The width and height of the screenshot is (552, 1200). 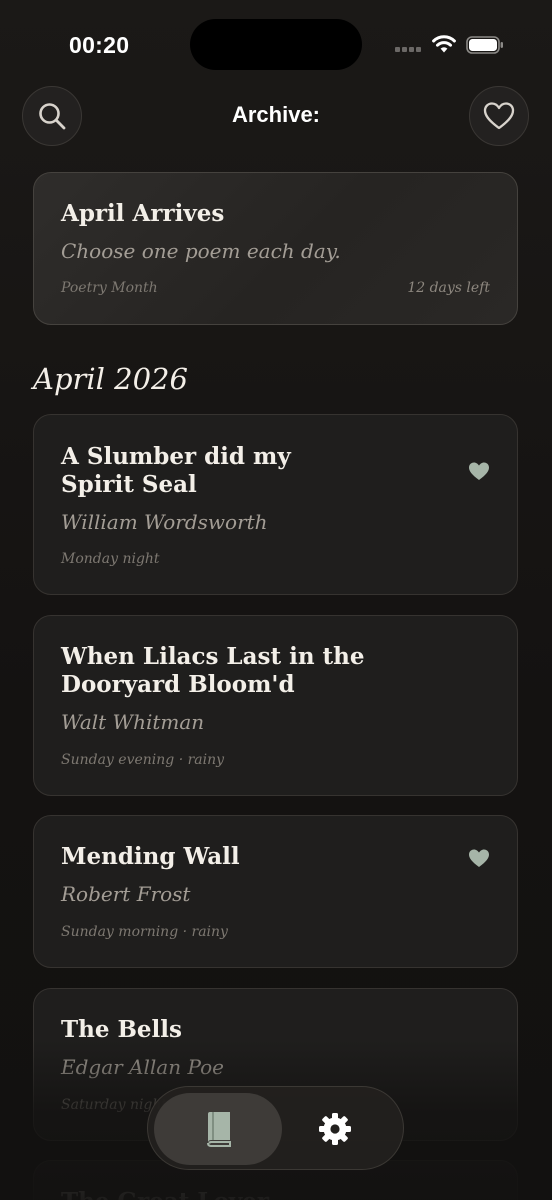 I want to click on poem-title: A Slumber did my Spirit Seal, so click(x=176, y=470).